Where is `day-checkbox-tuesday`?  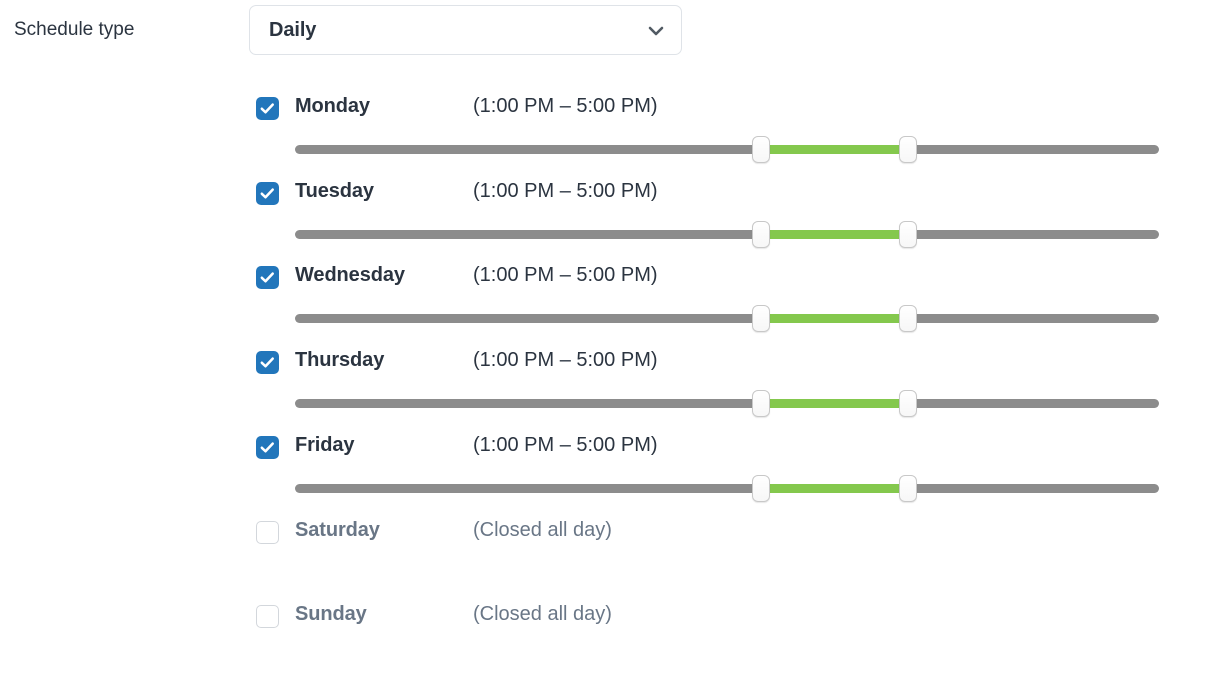 day-checkbox-tuesday is located at coordinates (267, 193).